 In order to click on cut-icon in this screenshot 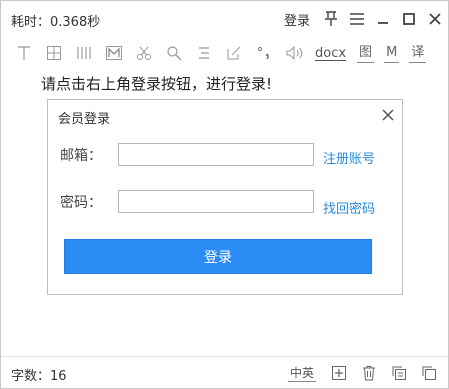, I will do `click(144, 53)`.